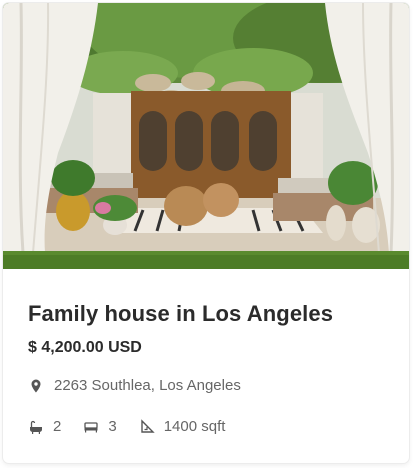 This screenshot has width=413, height=468. I want to click on area-value: 1400 sqft, so click(194, 426).